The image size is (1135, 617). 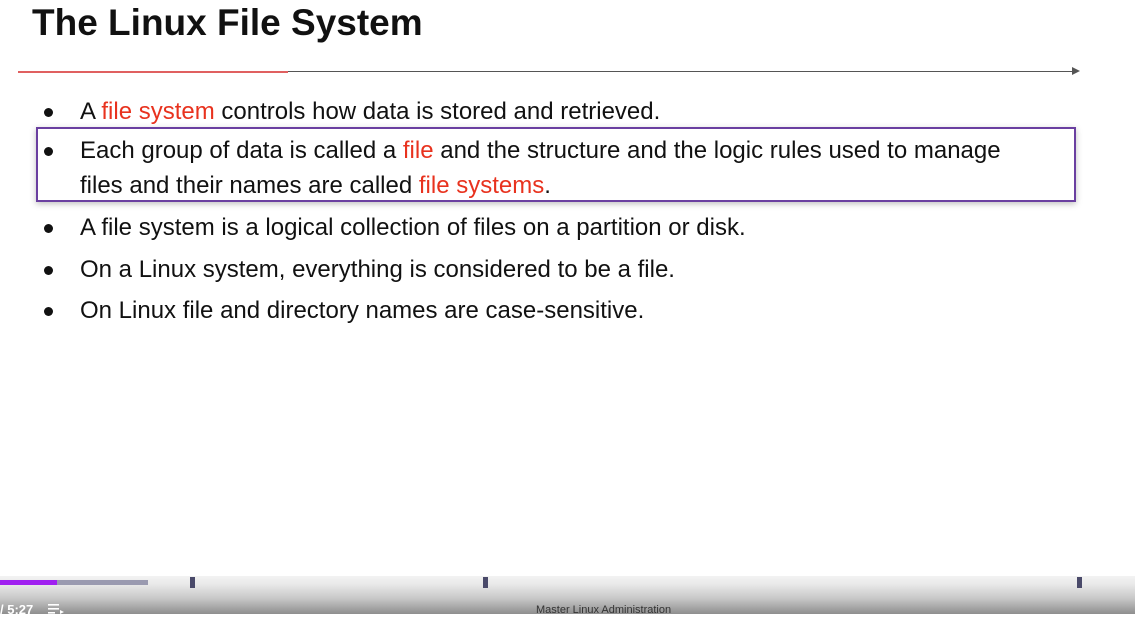 I want to click on bullet-text: A, so click(x=91, y=111).